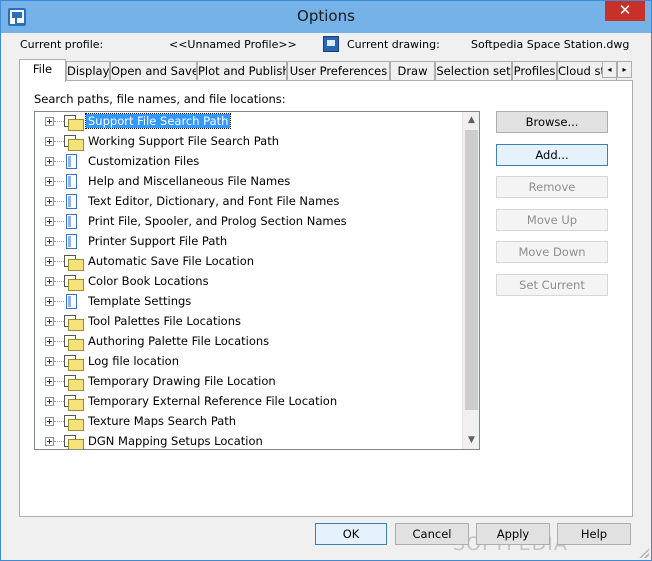  Describe the element at coordinates (625, 11) in the screenshot. I see `close-button: ✕` at that location.